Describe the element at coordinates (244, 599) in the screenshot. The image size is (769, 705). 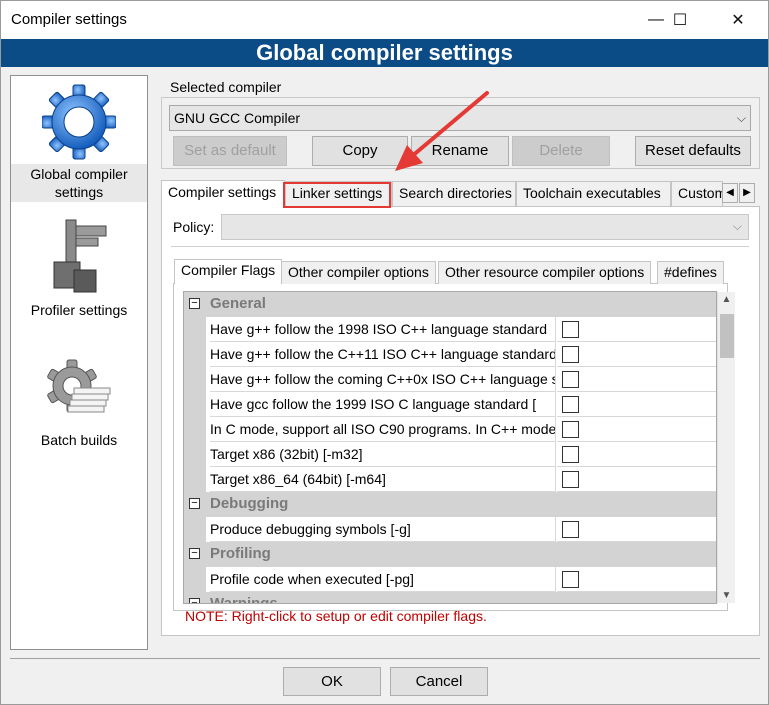
I see `category-label: Warnings` at that location.